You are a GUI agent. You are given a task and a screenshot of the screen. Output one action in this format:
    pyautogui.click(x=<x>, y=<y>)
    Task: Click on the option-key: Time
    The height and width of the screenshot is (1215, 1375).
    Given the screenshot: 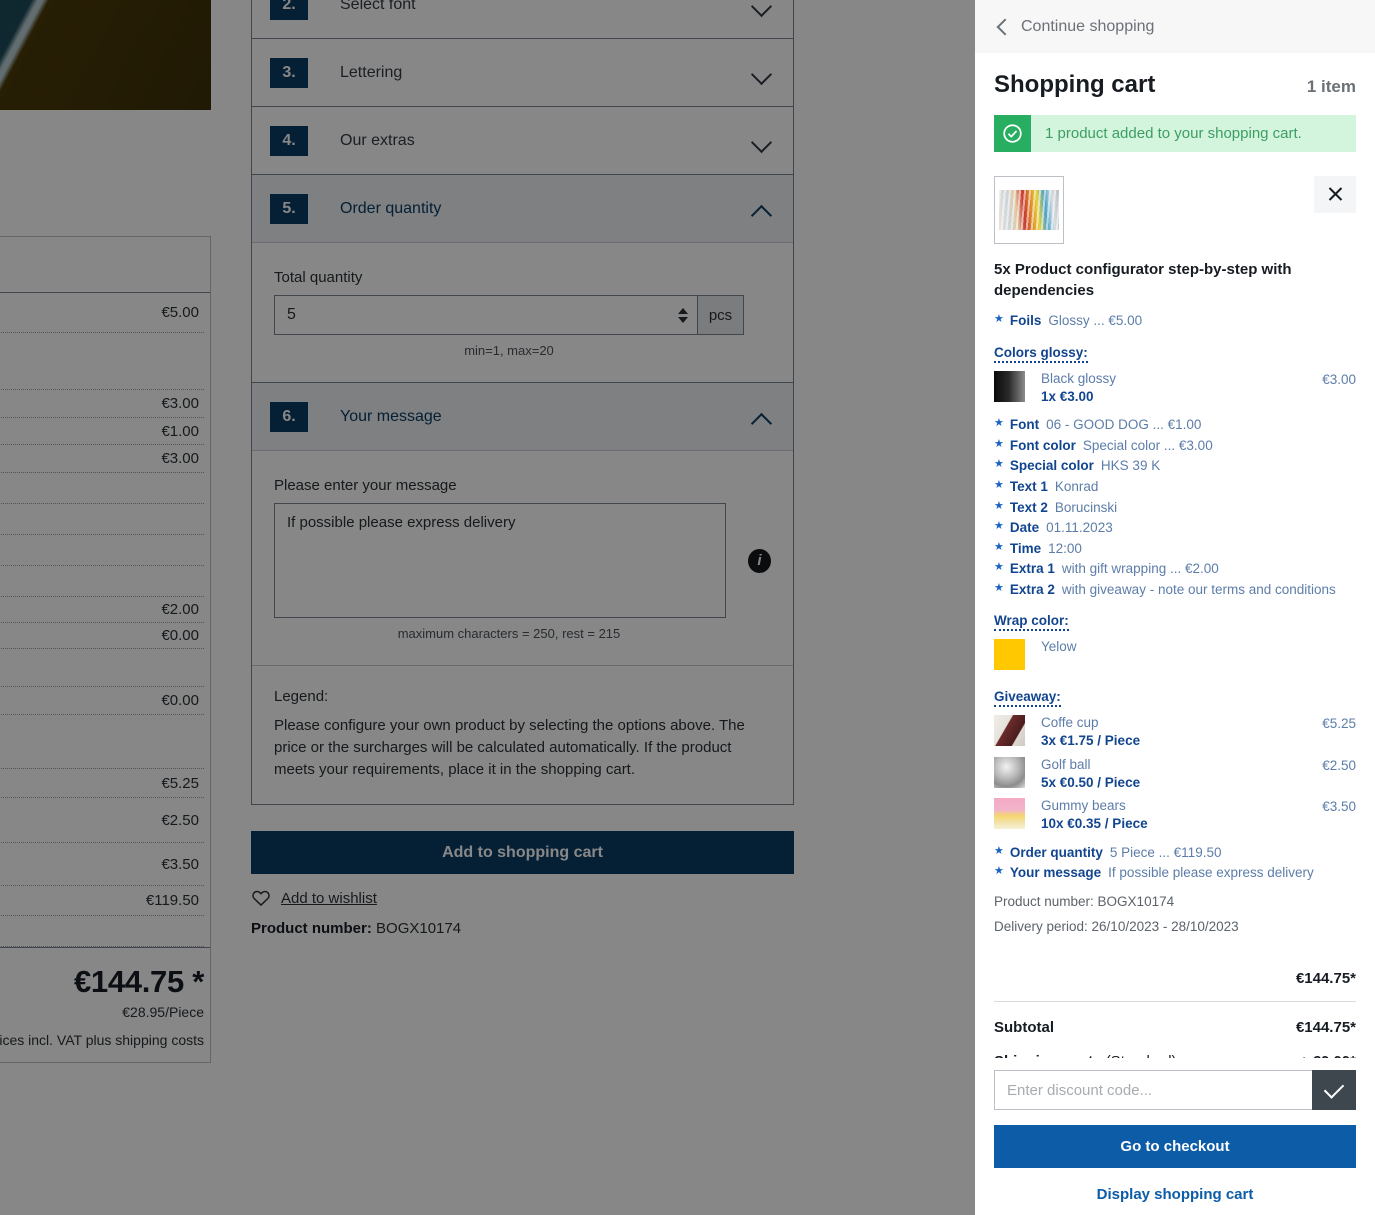 What is the action you would take?
    pyautogui.click(x=1025, y=548)
    